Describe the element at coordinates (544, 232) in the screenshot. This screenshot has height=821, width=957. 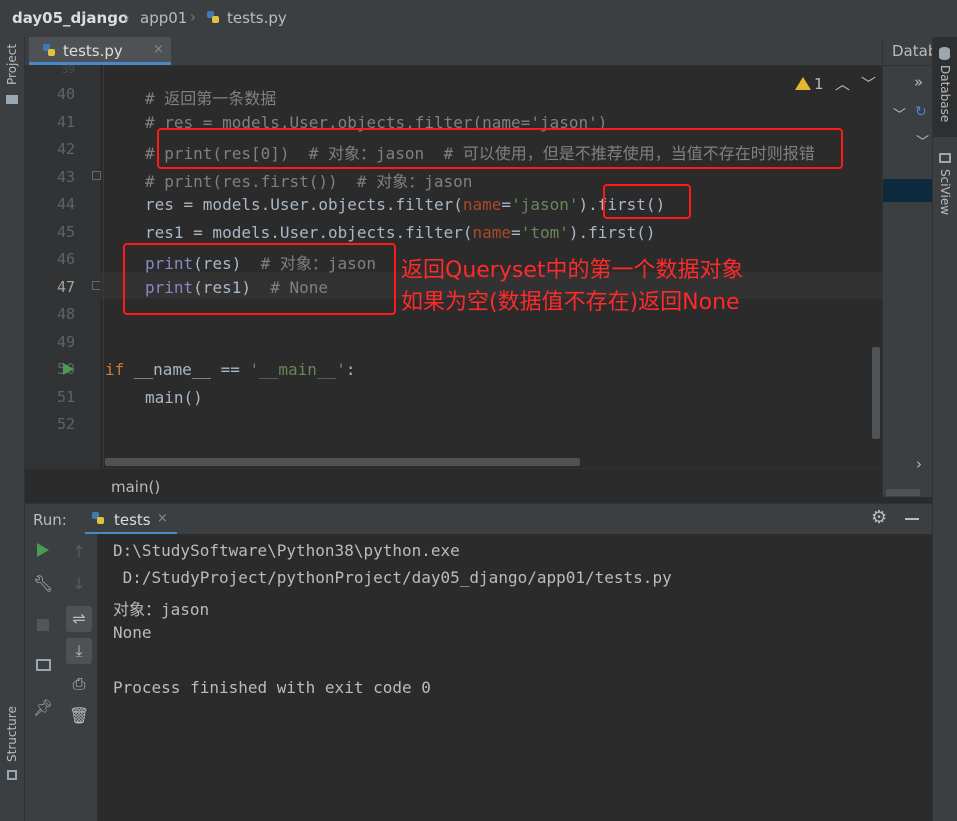
I see `code-token: 'tom'` at that location.